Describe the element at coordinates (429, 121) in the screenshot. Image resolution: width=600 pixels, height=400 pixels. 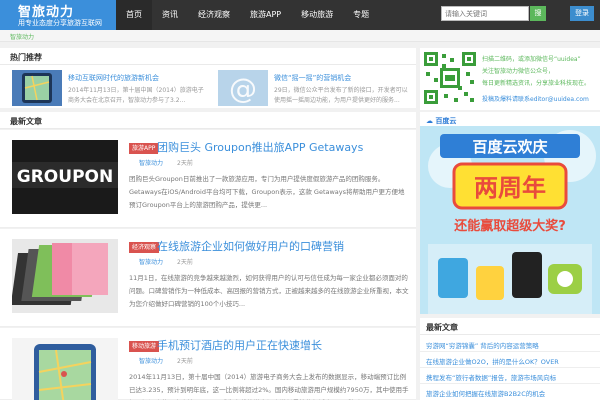
I see `cloud-icon: ☁` at that location.